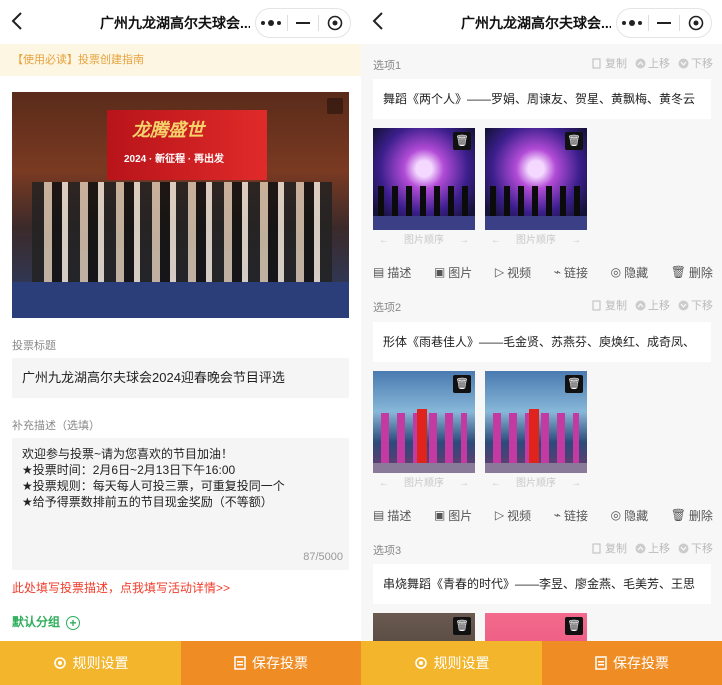  Describe the element at coordinates (543, 548) in the screenshot. I see `option-header: 选项3 复制 上移 下移` at that location.